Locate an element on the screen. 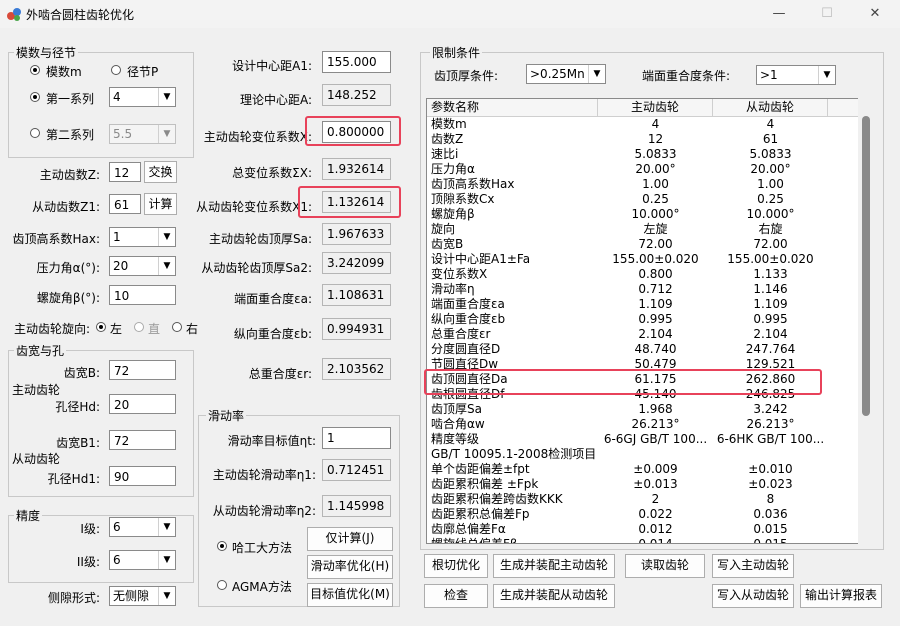 This screenshot has width=900, height=626. slide-target-input: 1 is located at coordinates (356, 438).